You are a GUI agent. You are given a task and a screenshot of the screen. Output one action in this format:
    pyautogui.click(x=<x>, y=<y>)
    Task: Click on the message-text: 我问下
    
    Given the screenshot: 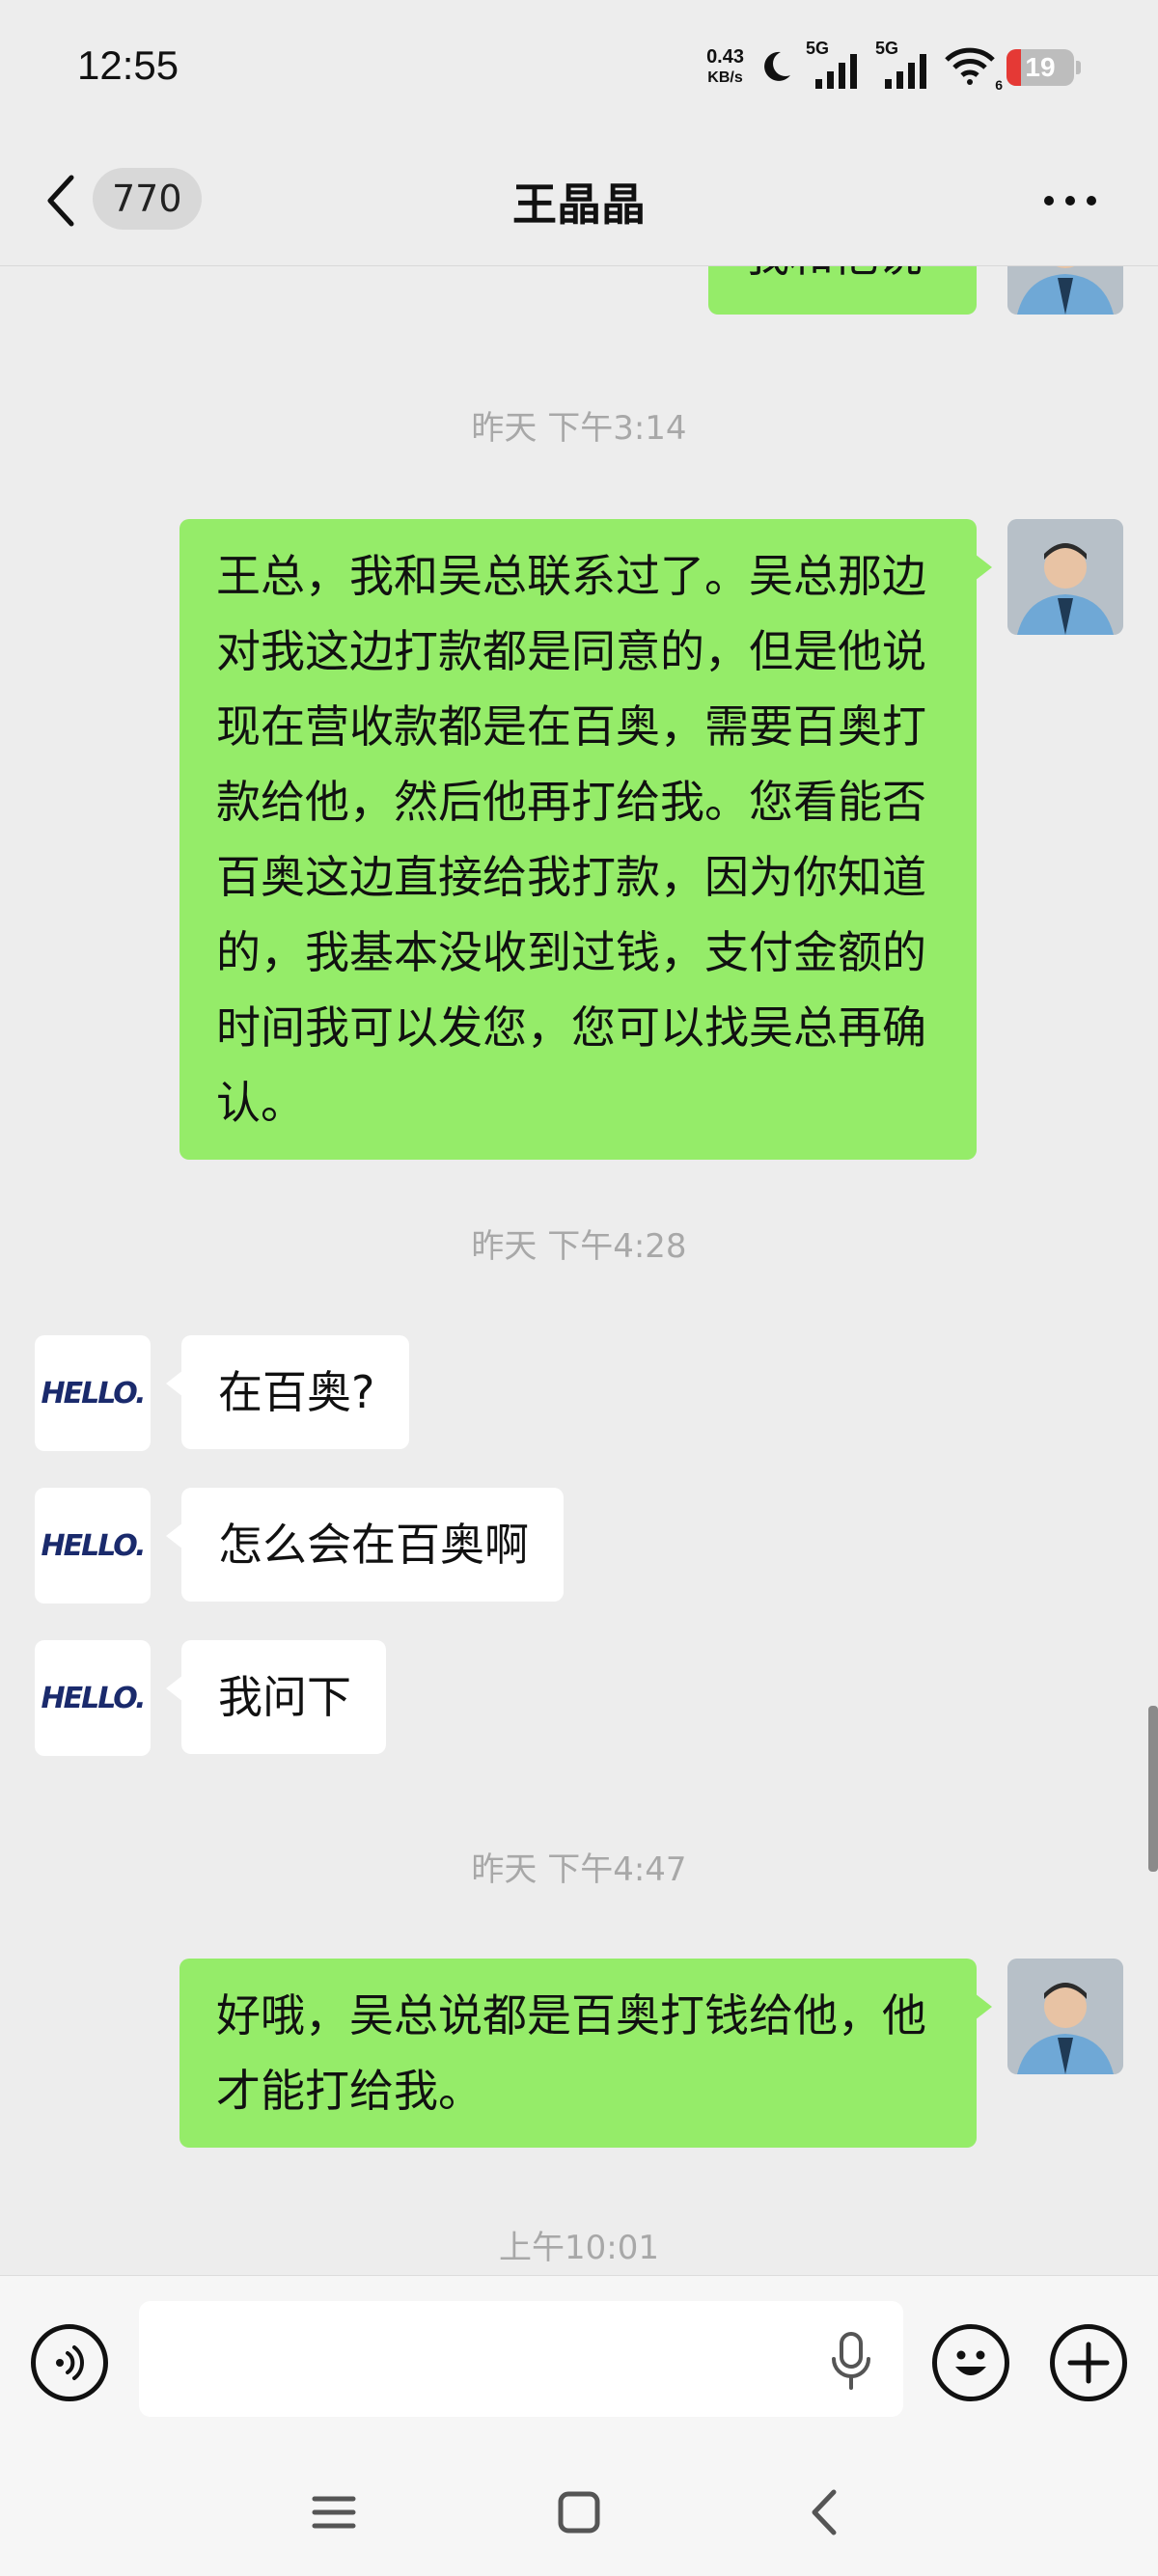 What is the action you would take?
    pyautogui.click(x=284, y=1697)
    